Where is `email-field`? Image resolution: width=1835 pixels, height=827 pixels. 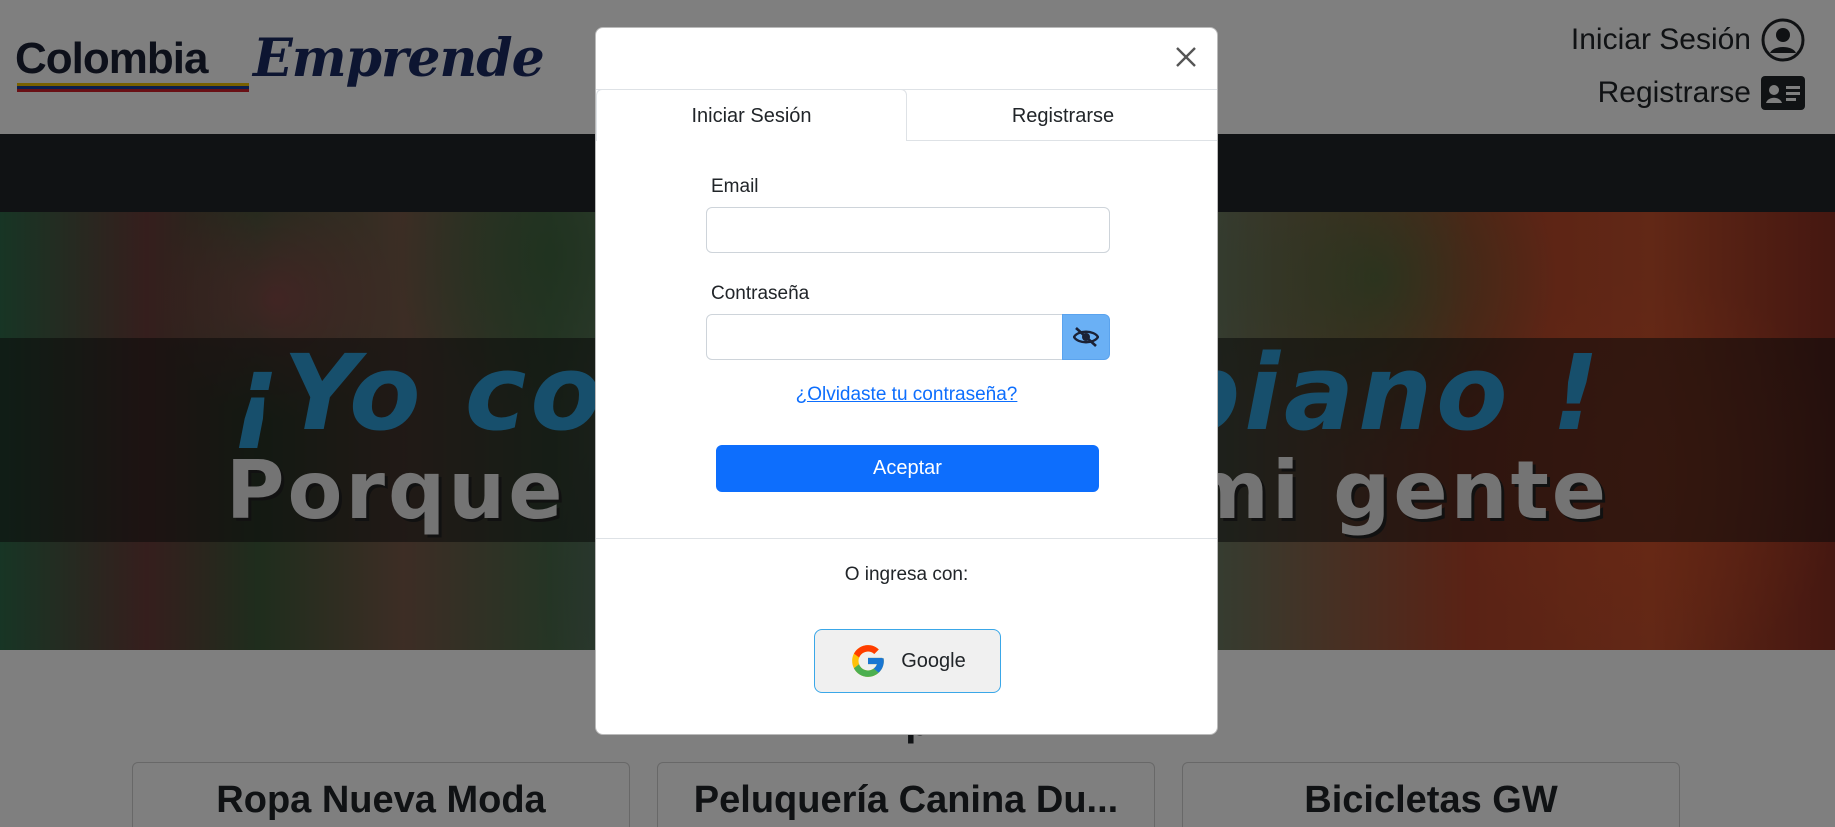 email-field is located at coordinates (908, 230).